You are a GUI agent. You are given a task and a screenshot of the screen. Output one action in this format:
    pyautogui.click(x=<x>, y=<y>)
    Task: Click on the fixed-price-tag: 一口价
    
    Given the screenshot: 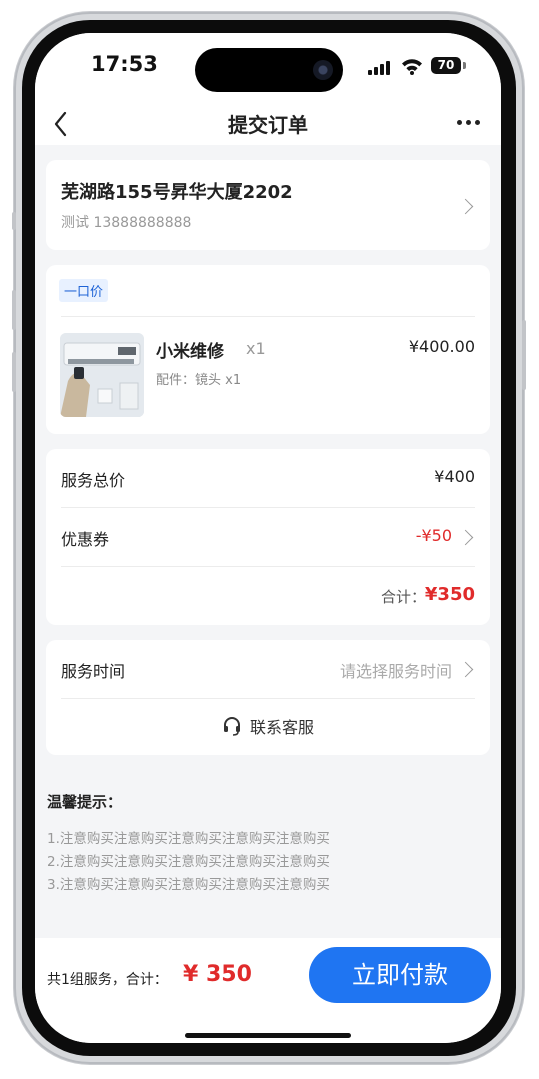 What is the action you would take?
    pyautogui.click(x=84, y=290)
    